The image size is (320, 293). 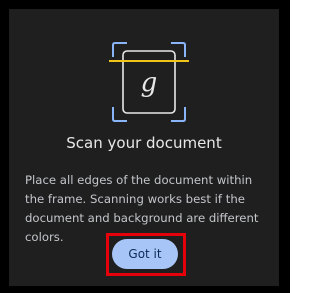 I want to click on handwriting-glyph: g, so click(x=149, y=83).